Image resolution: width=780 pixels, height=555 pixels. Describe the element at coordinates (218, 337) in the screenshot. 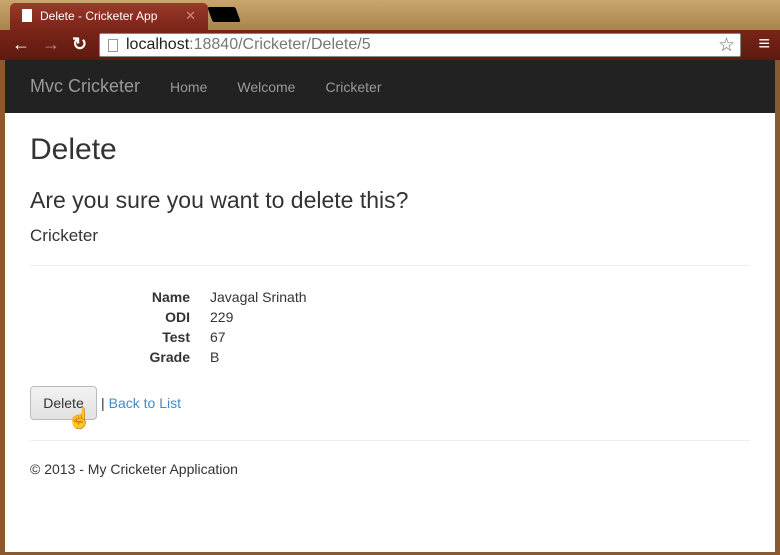

I see `field-value: 67` at that location.